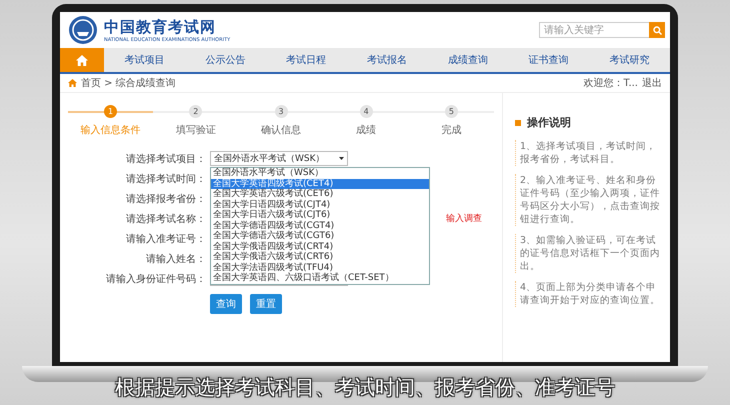 The width and height of the screenshot is (730, 405). Describe the element at coordinates (341, 158) in the screenshot. I see `caret-icon` at that location.